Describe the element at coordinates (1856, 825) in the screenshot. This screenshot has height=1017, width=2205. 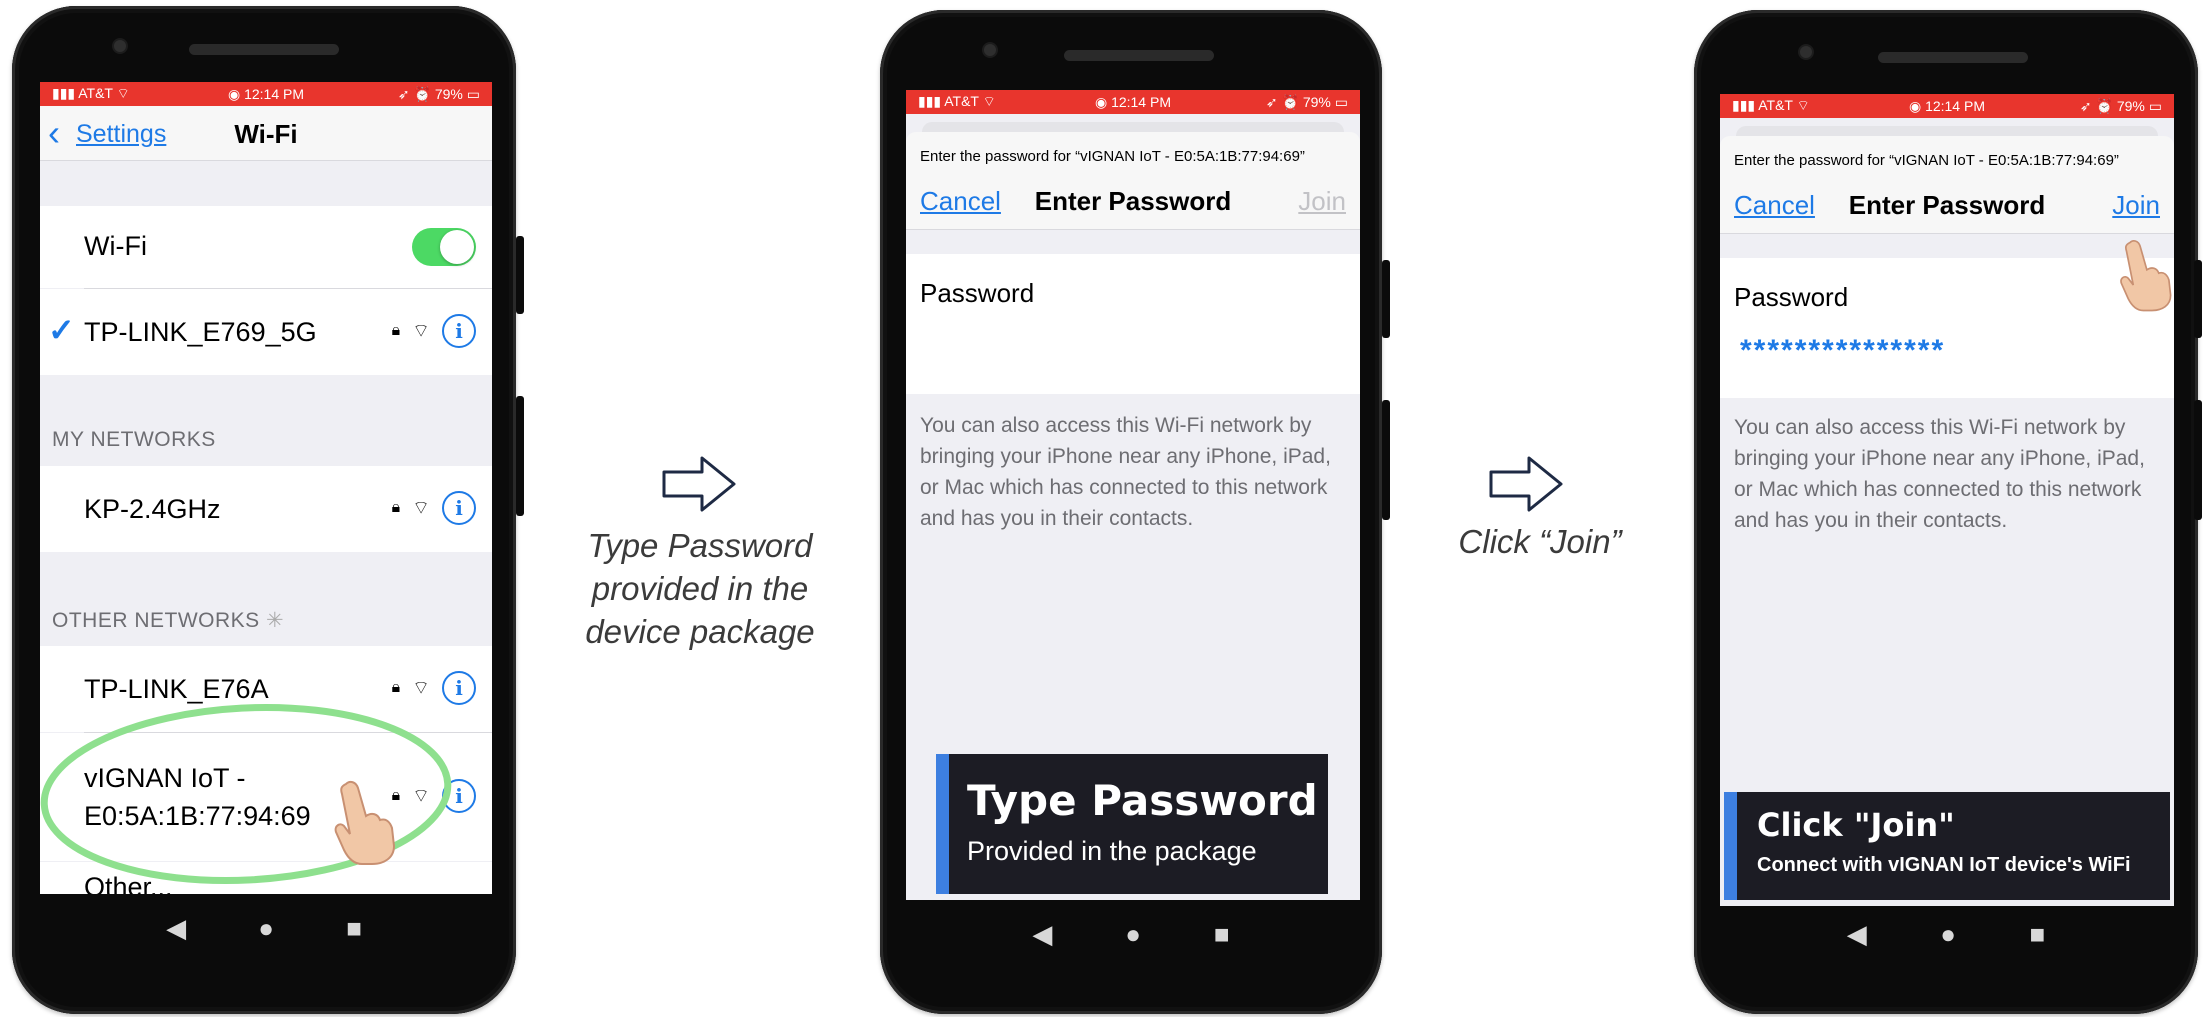
I see `caption-title: Click "Join"` at that location.